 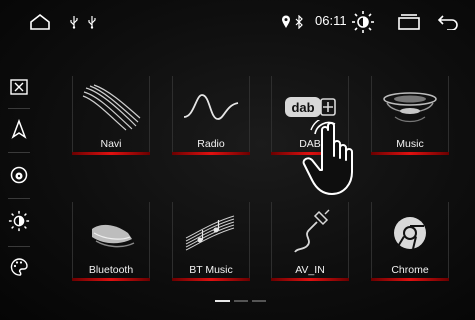 What do you see at coordinates (409, 22) in the screenshot?
I see `recent-apps-icon` at bounding box center [409, 22].